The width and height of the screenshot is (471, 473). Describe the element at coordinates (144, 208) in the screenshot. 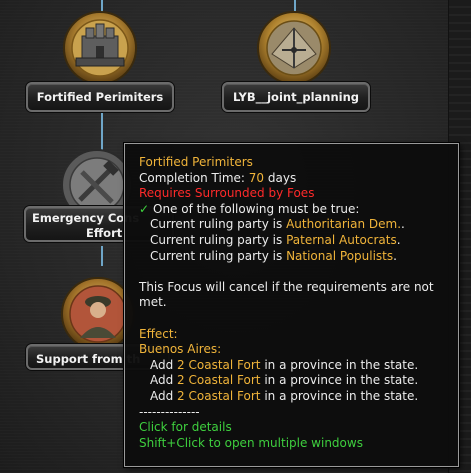

I see `check-icon: ✓` at that location.